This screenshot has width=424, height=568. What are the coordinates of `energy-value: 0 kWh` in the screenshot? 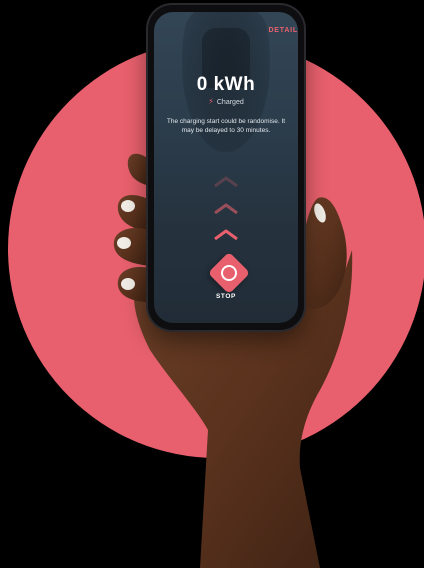 It's located at (226, 84).